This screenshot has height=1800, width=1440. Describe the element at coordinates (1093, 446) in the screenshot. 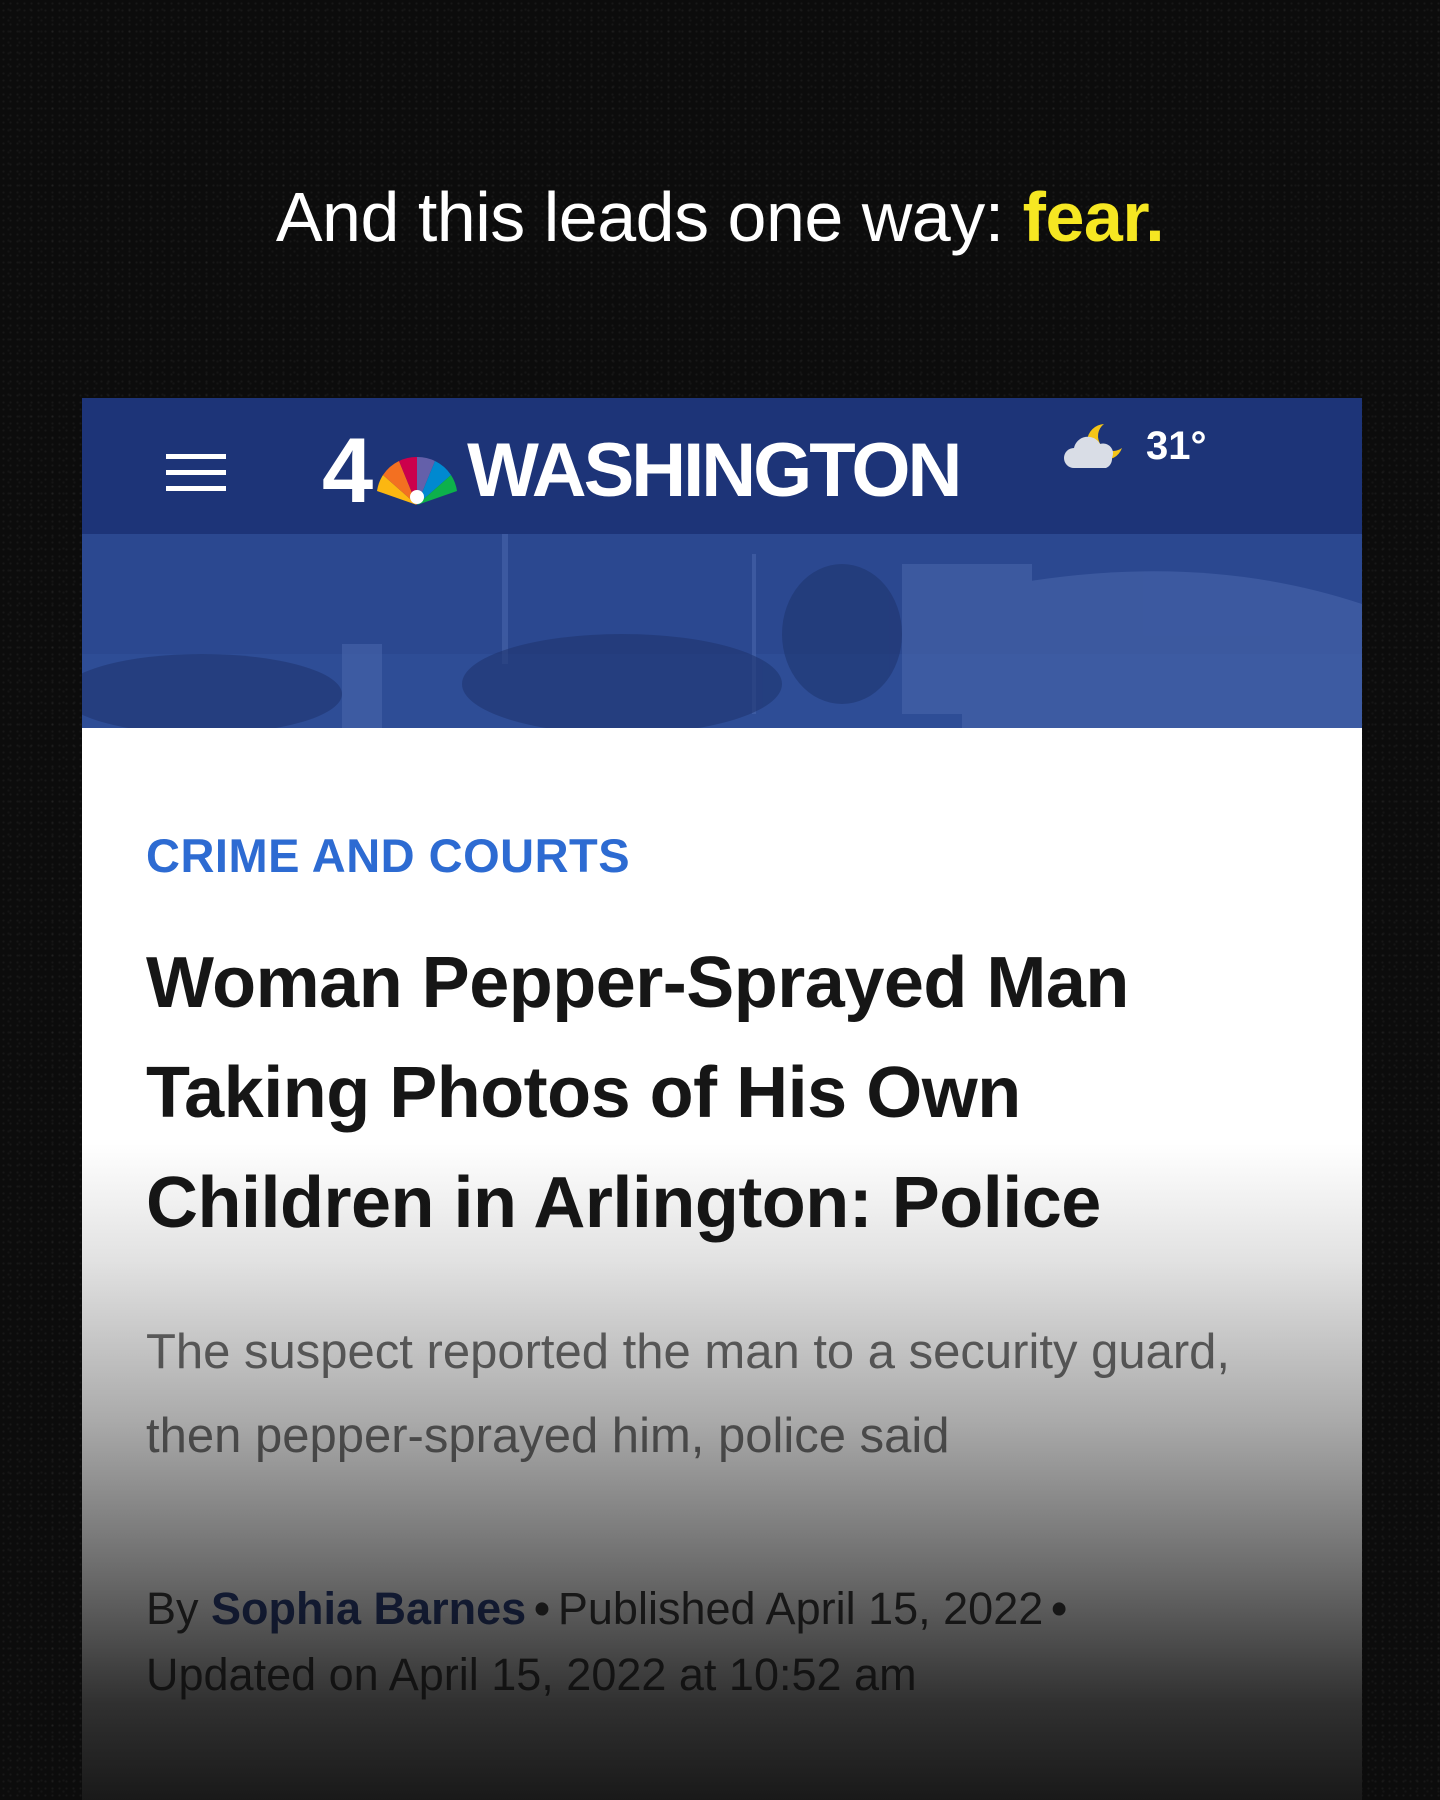

I see `partly-cloudy-night-icon` at that location.